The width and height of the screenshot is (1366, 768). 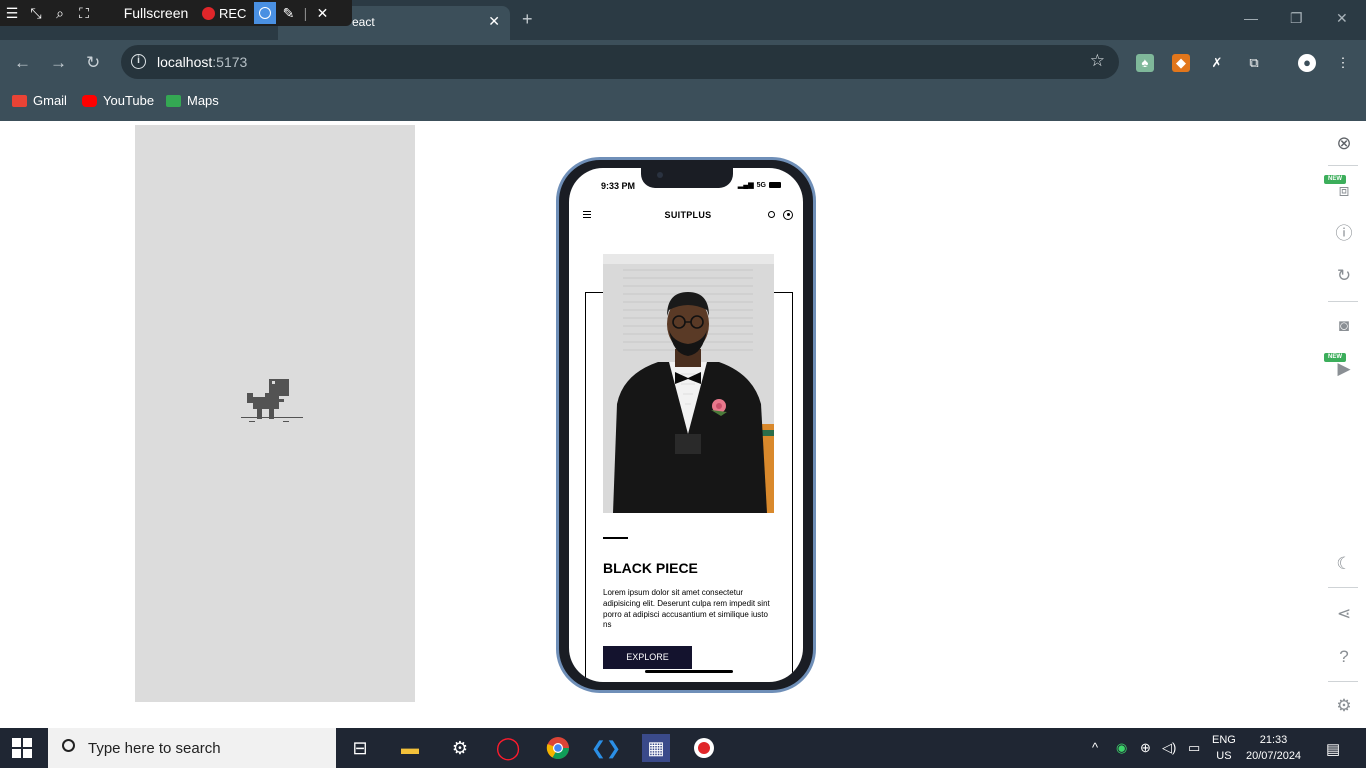 I want to click on close-circle-icon: ⊗, so click(x=1344, y=143).